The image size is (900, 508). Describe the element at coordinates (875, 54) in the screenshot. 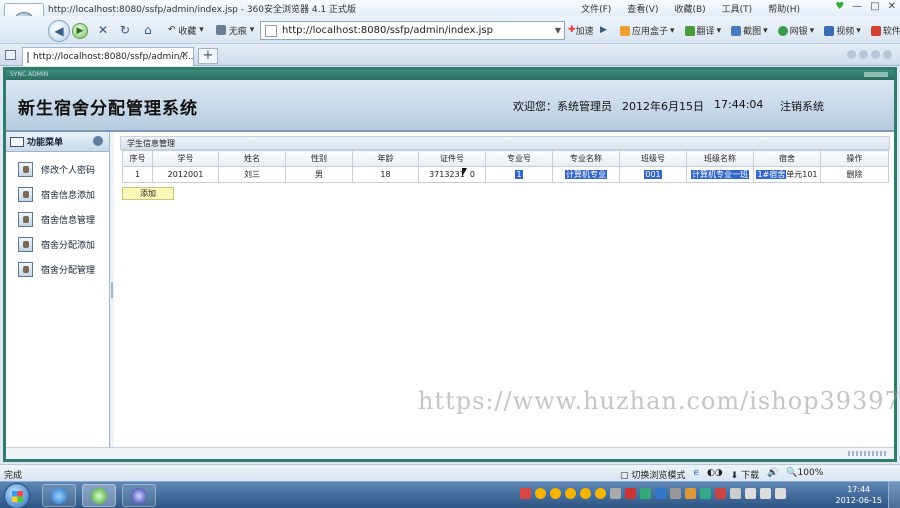

I see `tab-menu-icon` at that location.